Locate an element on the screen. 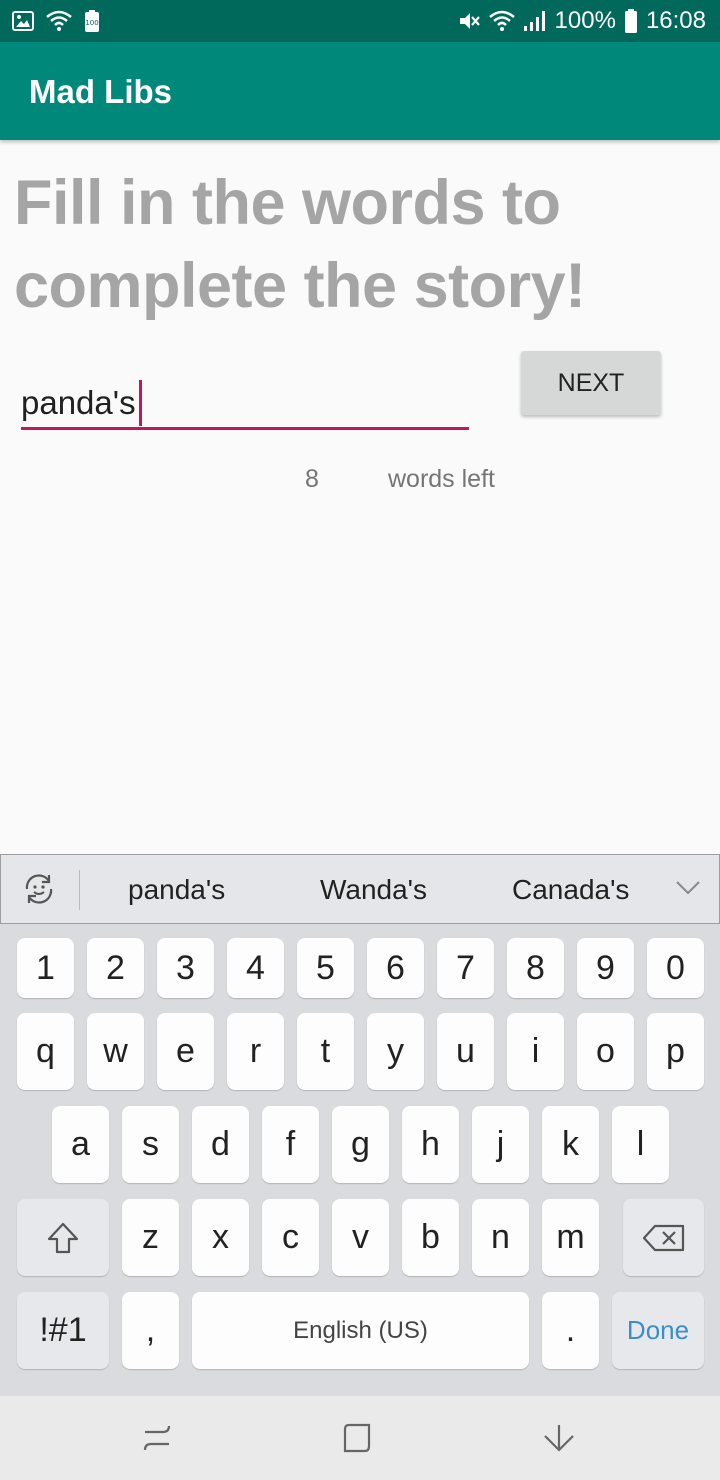  chevron-down-icon is located at coordinates (688, 888).